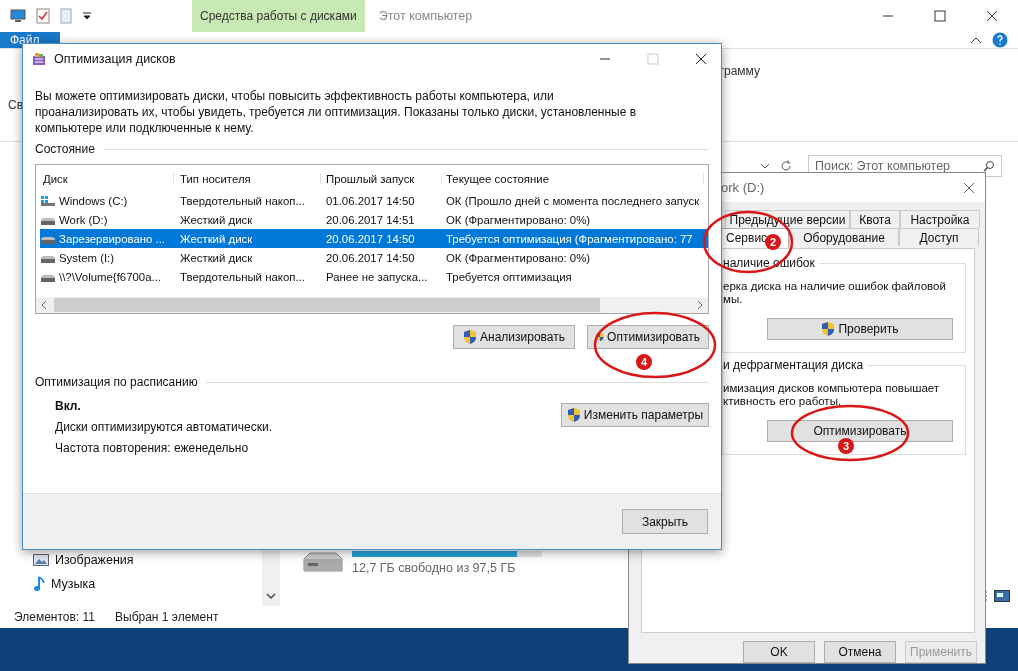  Describe the element at coordinates (93, 200) in the screenshot. I see `table-cell: Windows (C:)` at that location.